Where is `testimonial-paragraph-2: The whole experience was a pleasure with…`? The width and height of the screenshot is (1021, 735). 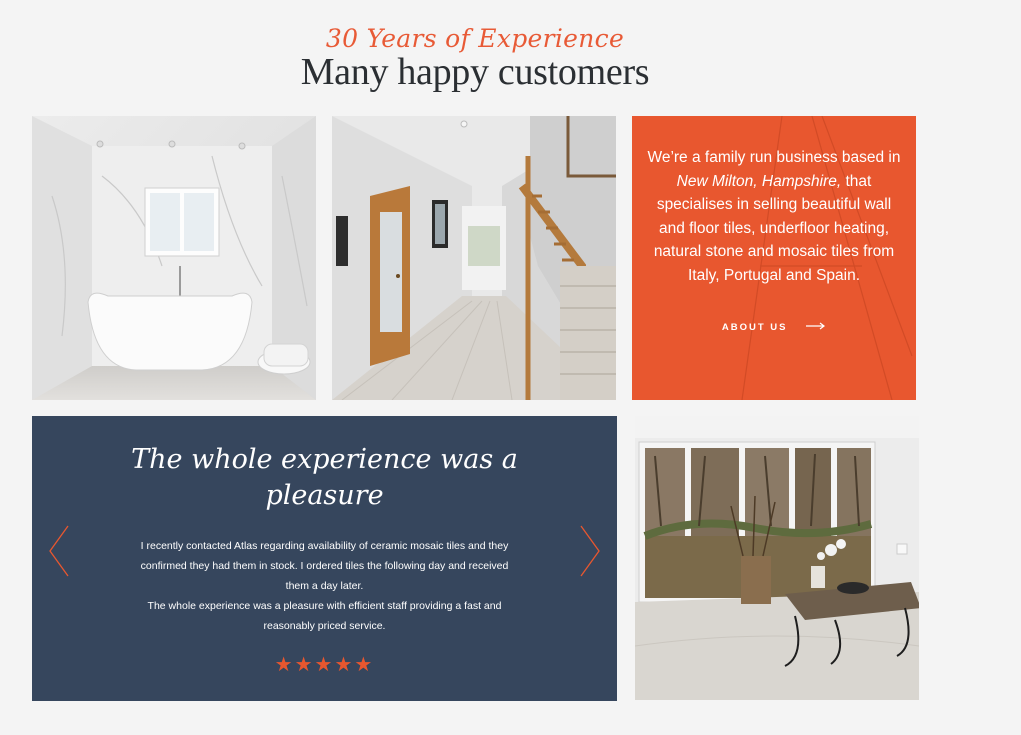 testimonial-paragraph-2: The whole experience was a pleasure with… is located at coordinates (324, 616).